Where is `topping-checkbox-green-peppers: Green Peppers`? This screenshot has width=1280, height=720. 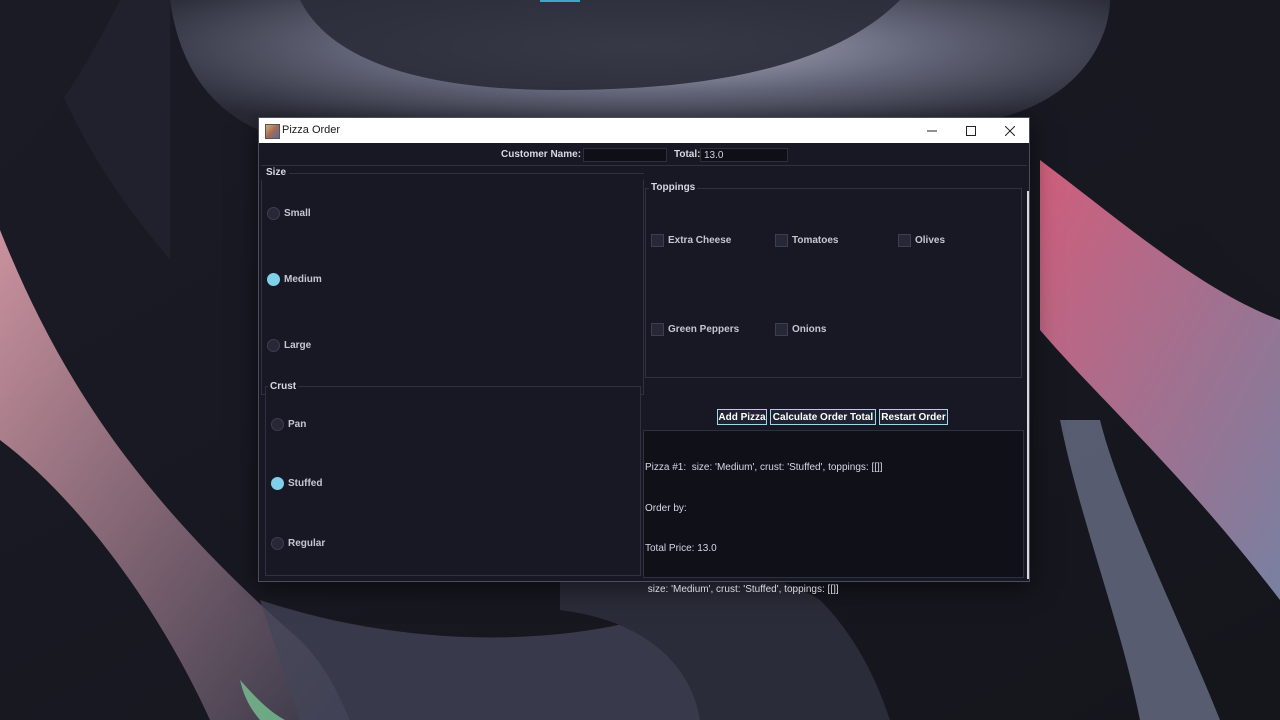
topping-checkbox-green-peppers: Green Peppers is located at coordinates (695, 329).